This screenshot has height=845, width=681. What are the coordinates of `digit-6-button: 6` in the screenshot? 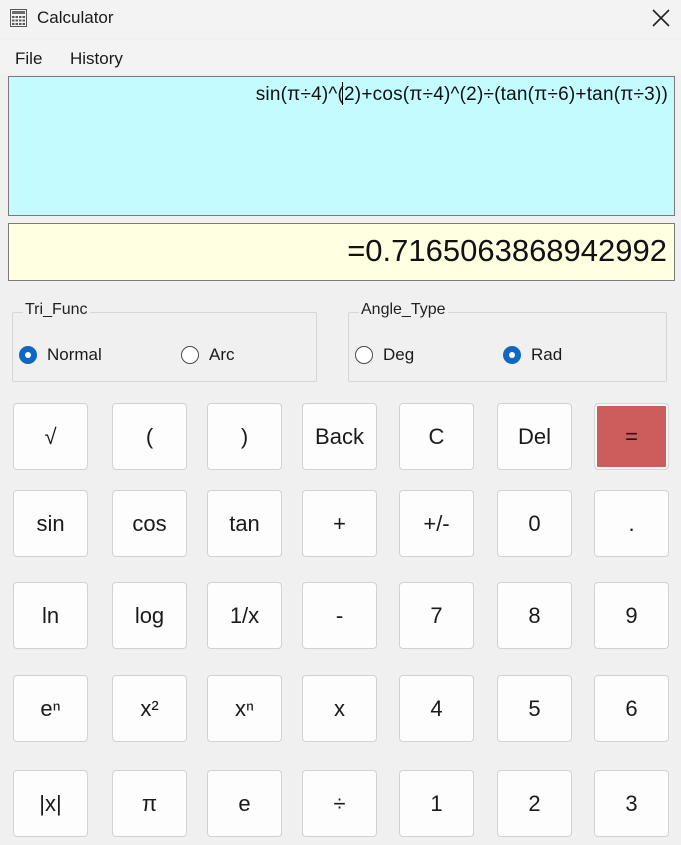 It's located at (631, 708).